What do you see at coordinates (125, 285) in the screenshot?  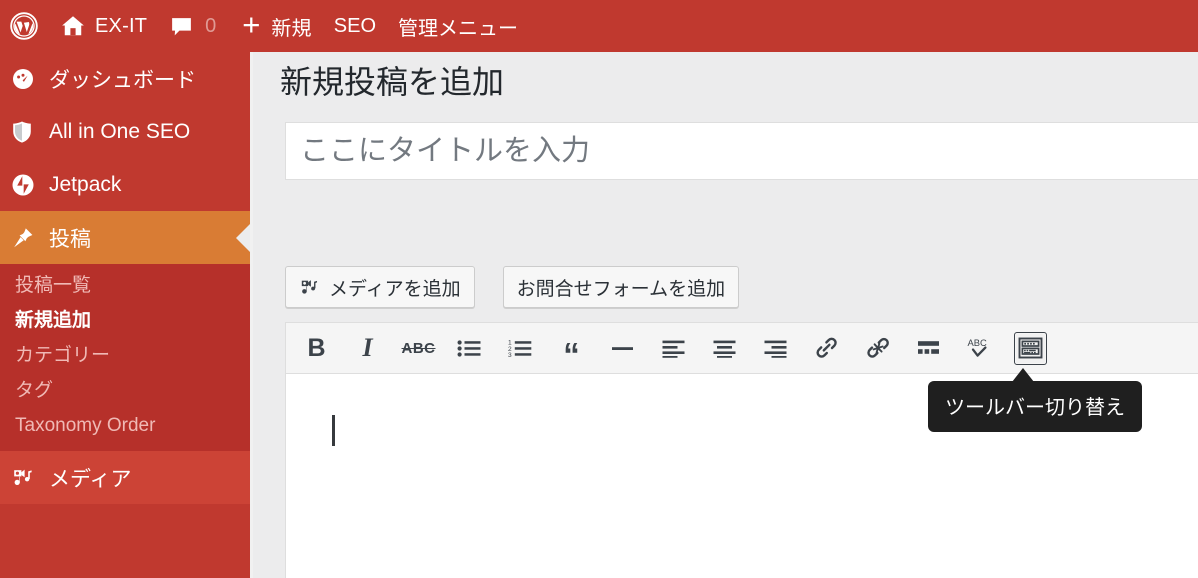 I see `submenu-item-all-posts: 投稿一覧` at bounding box center [125, 285].